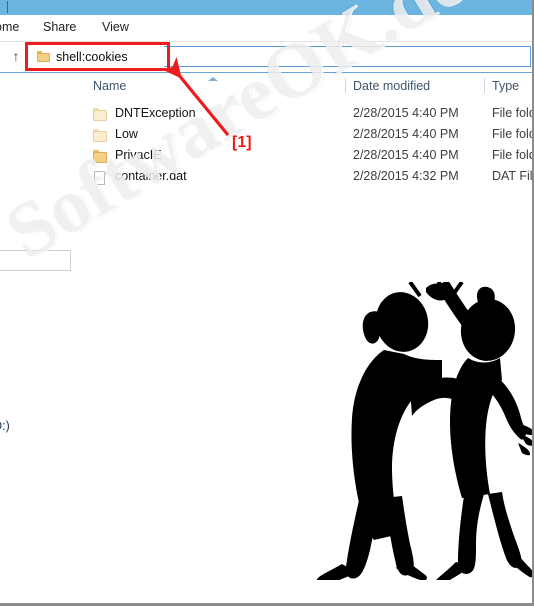  What do you see at coordinates (7, 7) in the screenshot?
I see `title-bar-marker` at bounding box center [7, 7].